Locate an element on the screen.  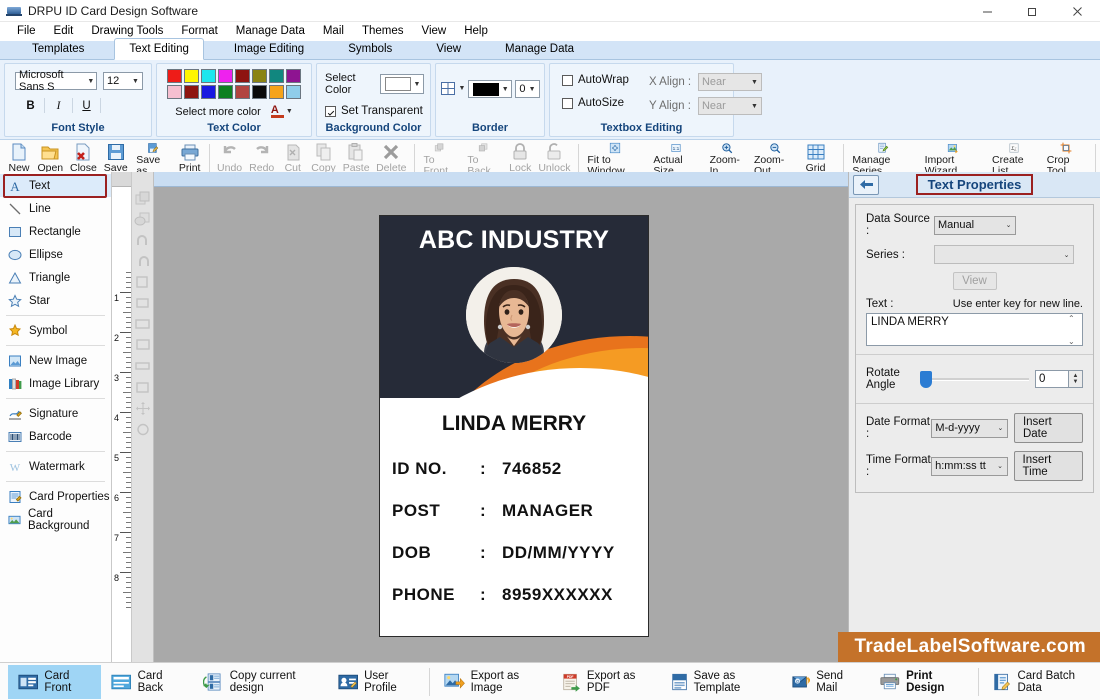
date-format-combo: M-d-yyyy ⌄ is located at coordinates (969, 428).